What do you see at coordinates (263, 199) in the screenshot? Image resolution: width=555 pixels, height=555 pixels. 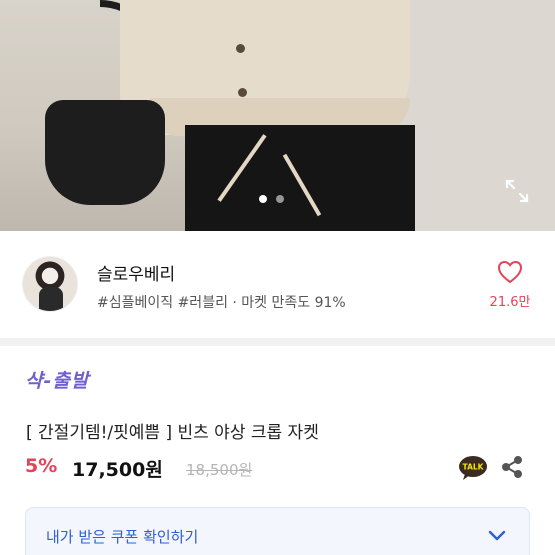 I see `carousel-dot-active` at bounding box center [263, 199].